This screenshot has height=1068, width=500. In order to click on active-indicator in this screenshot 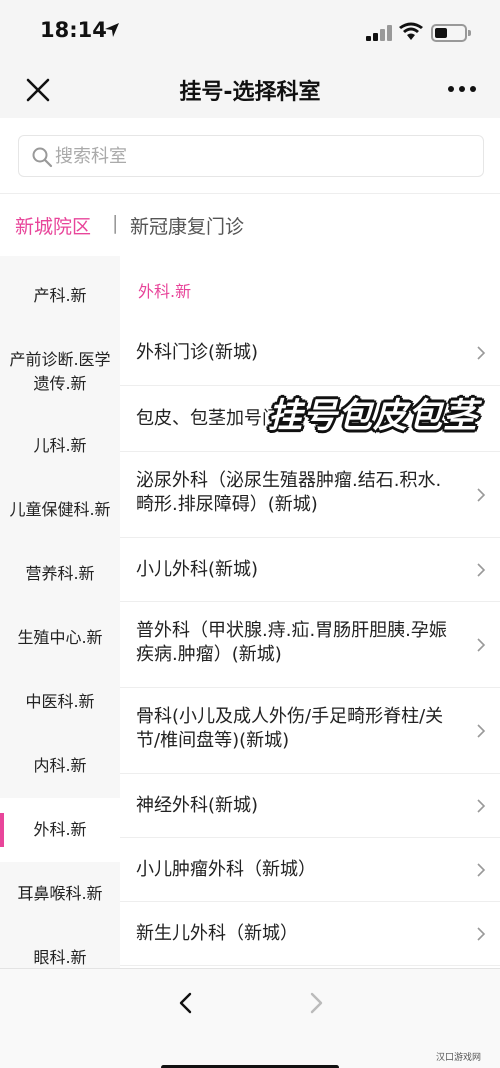, I will do `click(2, 830)`.